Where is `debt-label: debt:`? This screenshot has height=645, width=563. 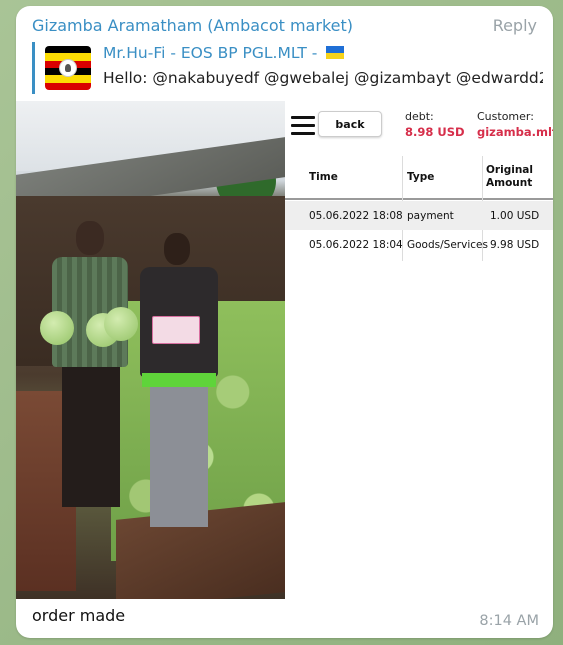 debt-label: debt: is located at coordinates (419, 116).